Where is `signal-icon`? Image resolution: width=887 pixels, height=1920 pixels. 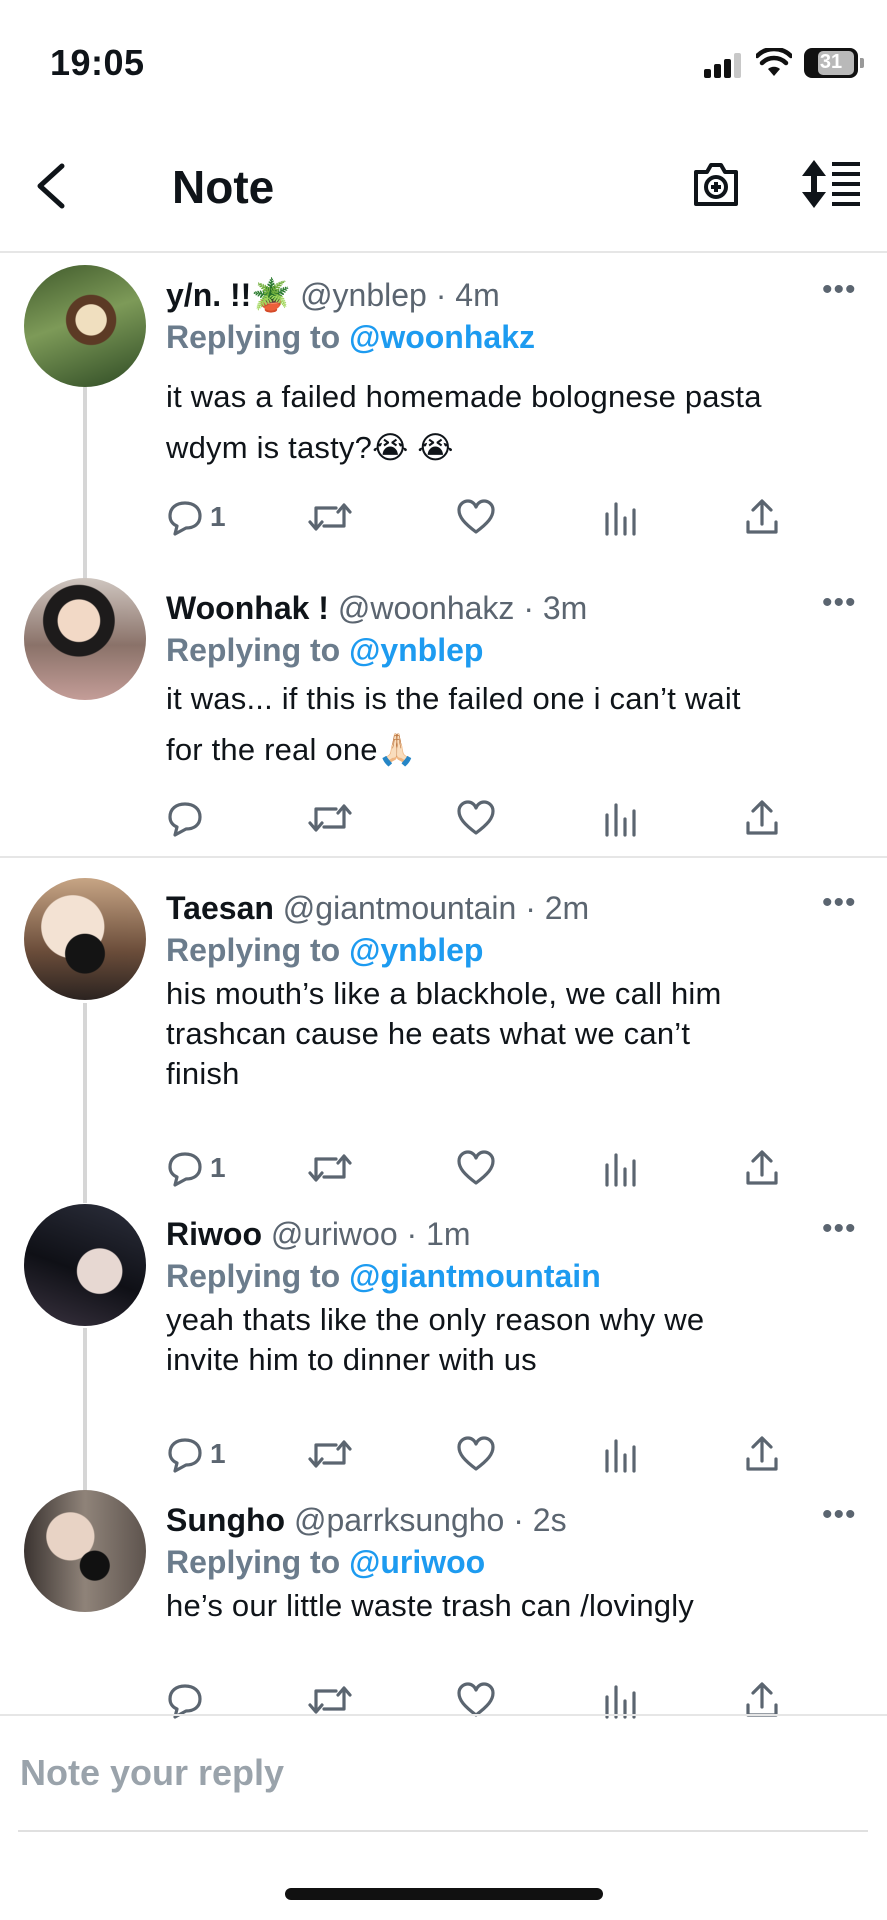 signal-icon is located at coordinates (724, 65).